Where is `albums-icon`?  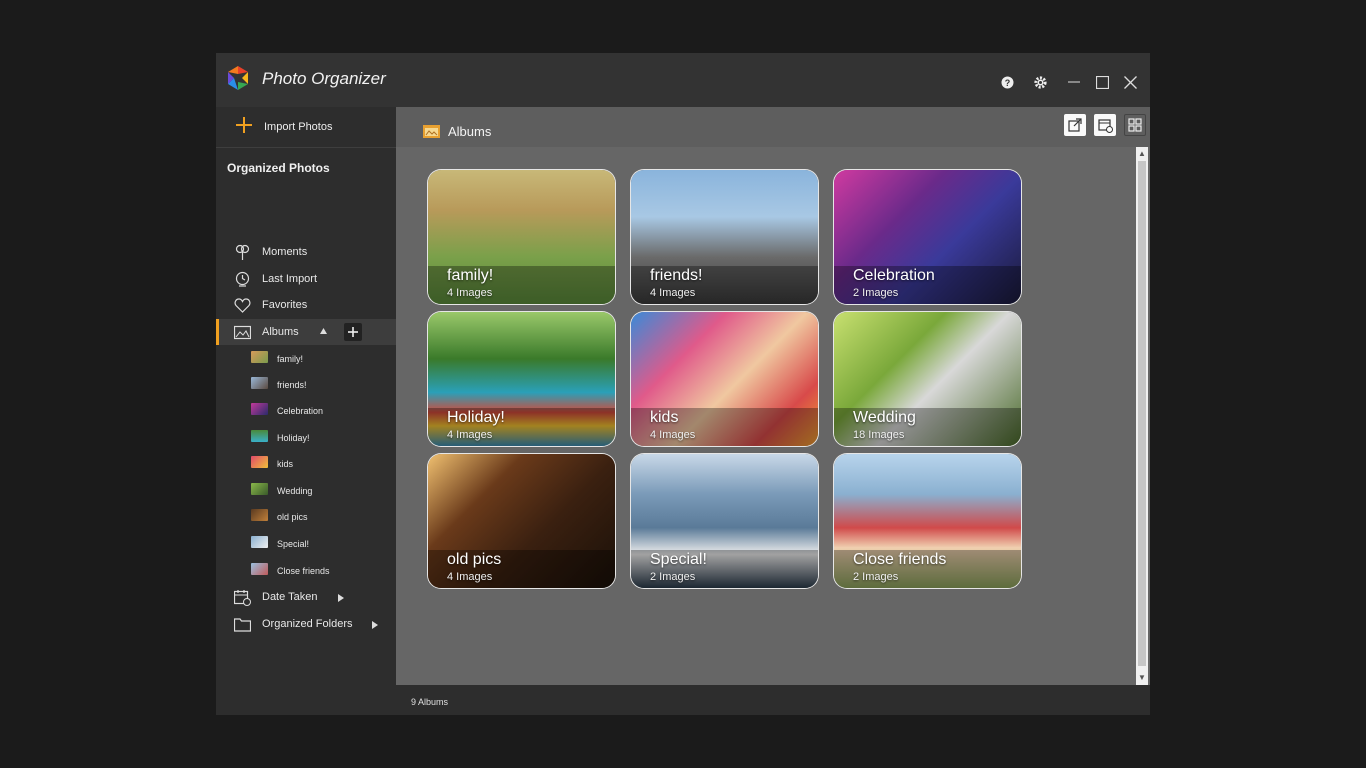
albums-icon is located at coordinates (242, 332).